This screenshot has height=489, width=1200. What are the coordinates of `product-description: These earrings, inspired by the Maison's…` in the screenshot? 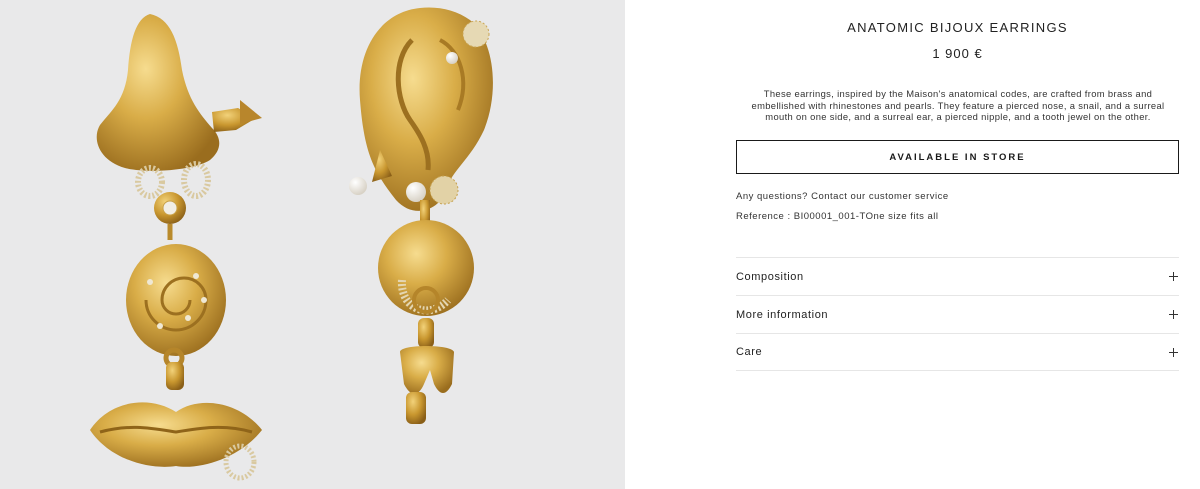 It's located at (958, 105).